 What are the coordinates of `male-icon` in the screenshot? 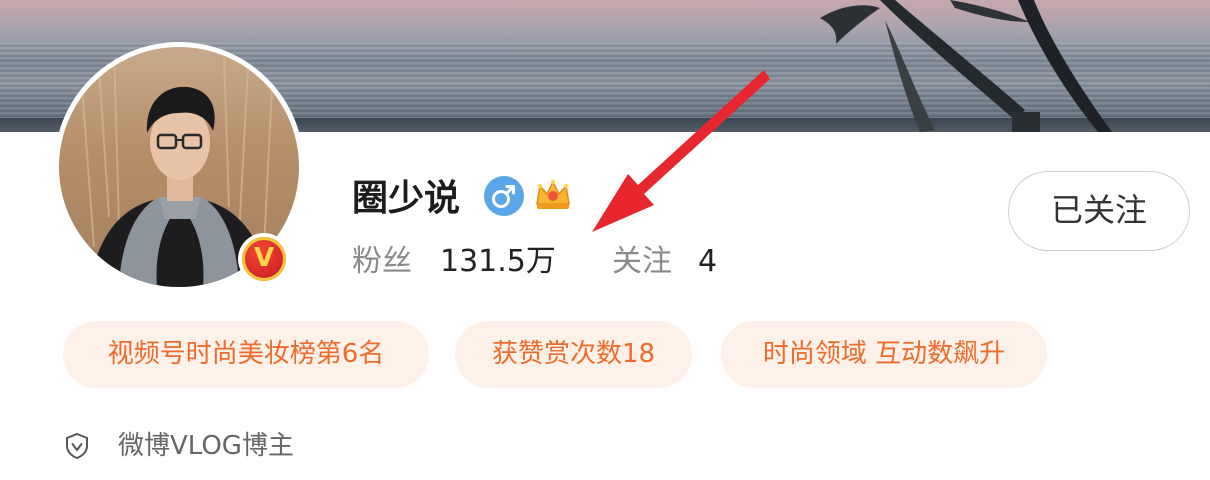 It's located at (504, 196).